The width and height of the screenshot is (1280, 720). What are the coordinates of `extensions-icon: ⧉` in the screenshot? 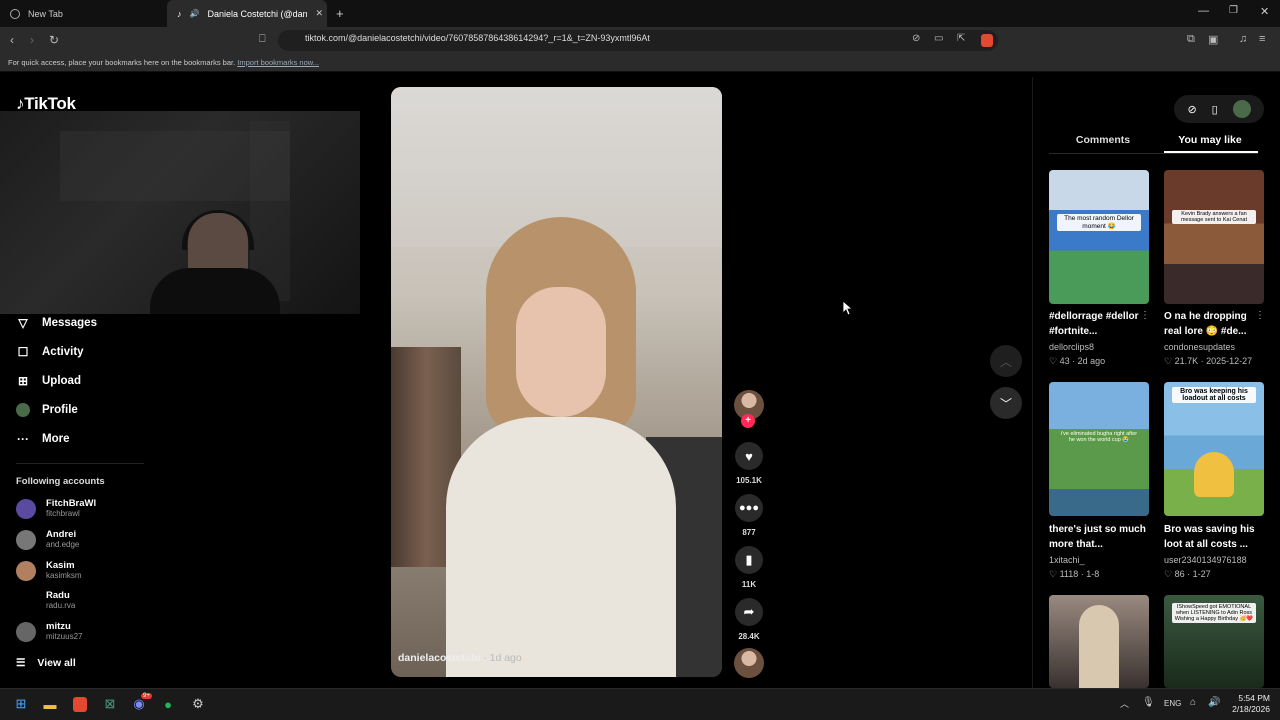 It's located at (1191, 39).